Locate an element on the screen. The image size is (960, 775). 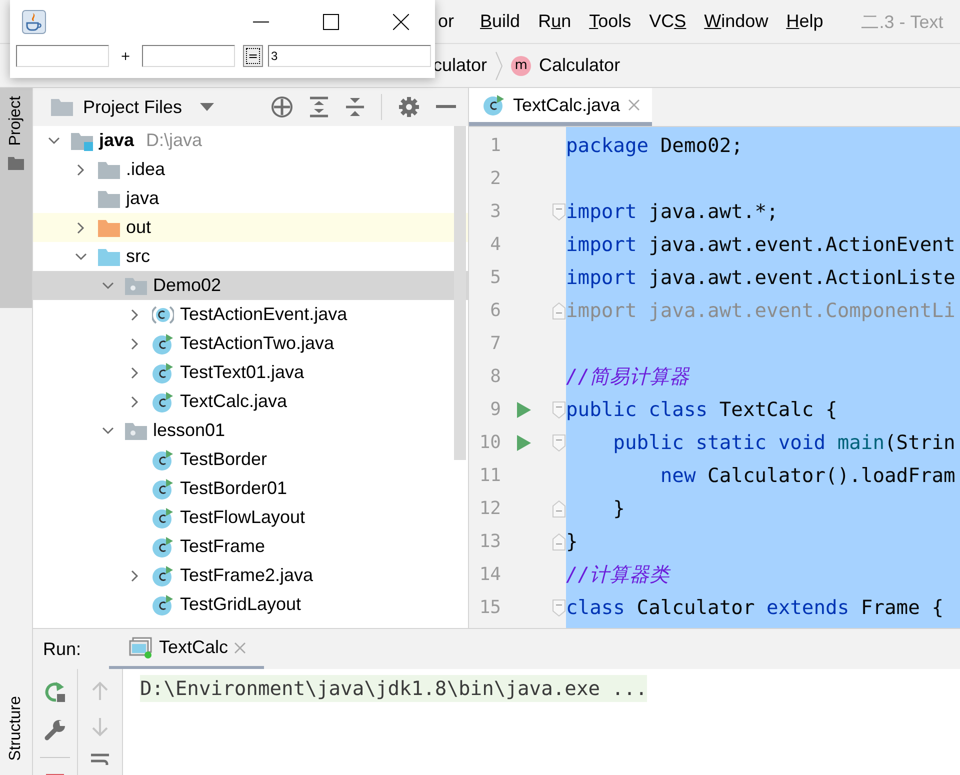
breadcrumb-item: Calculator is located at coordinates (579, 65).